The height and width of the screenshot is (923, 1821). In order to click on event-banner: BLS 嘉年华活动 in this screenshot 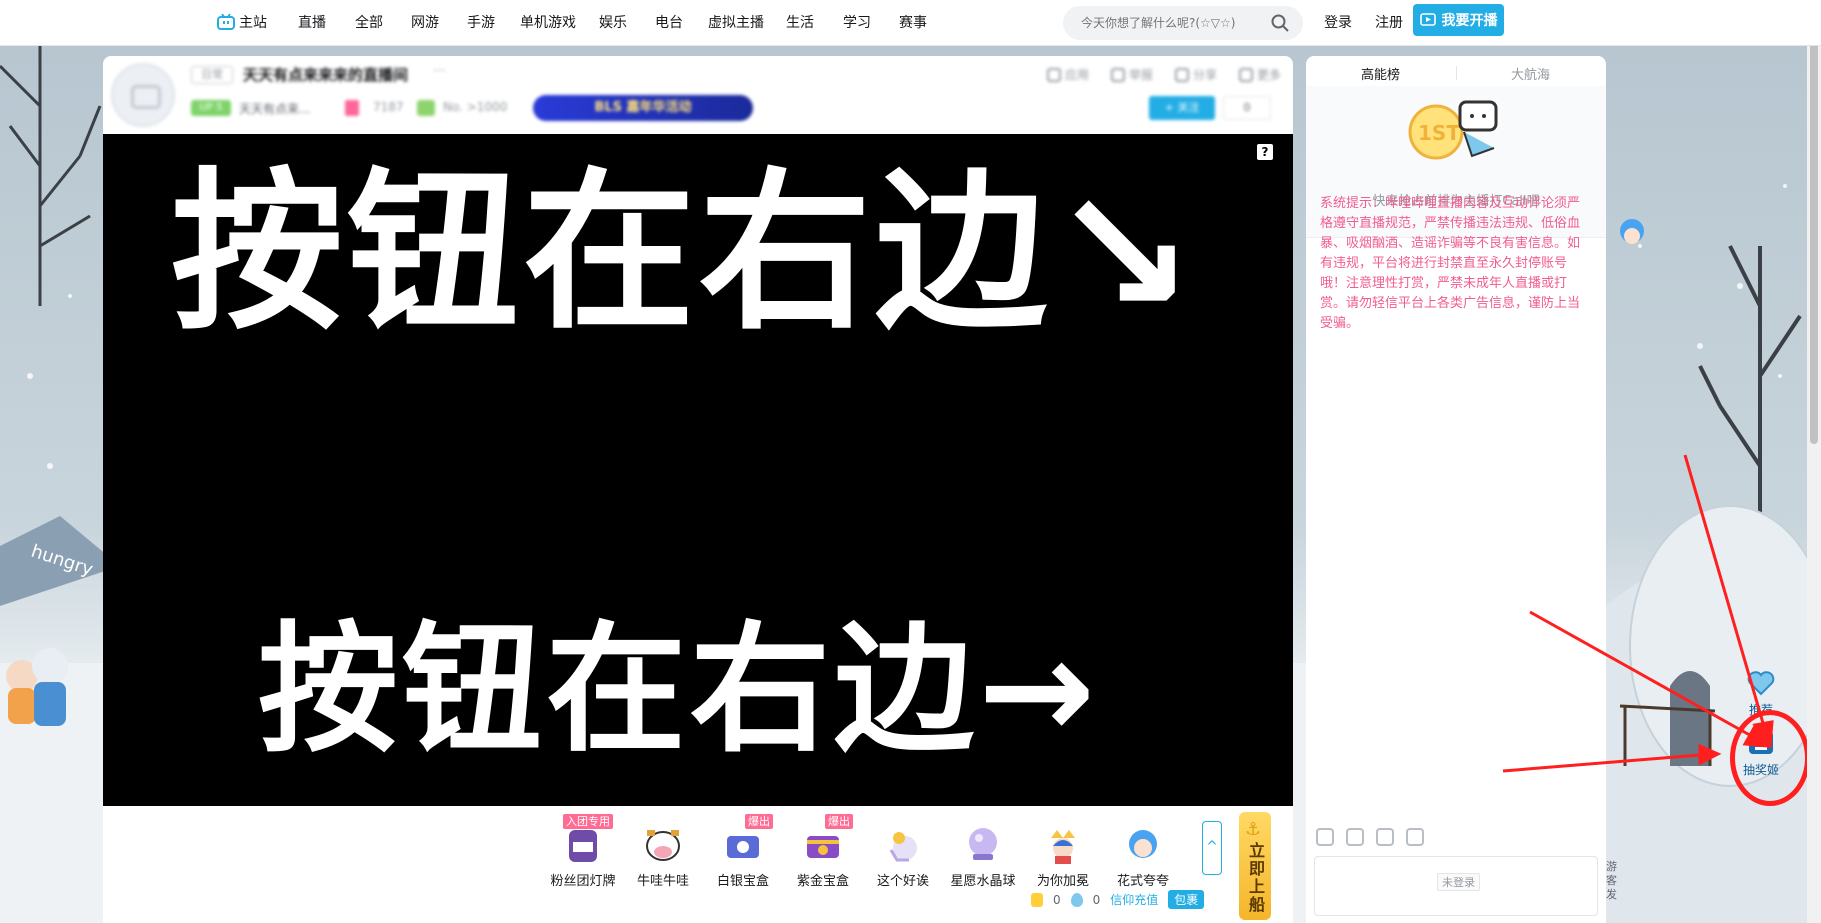, I will do `click(643, 108)`.